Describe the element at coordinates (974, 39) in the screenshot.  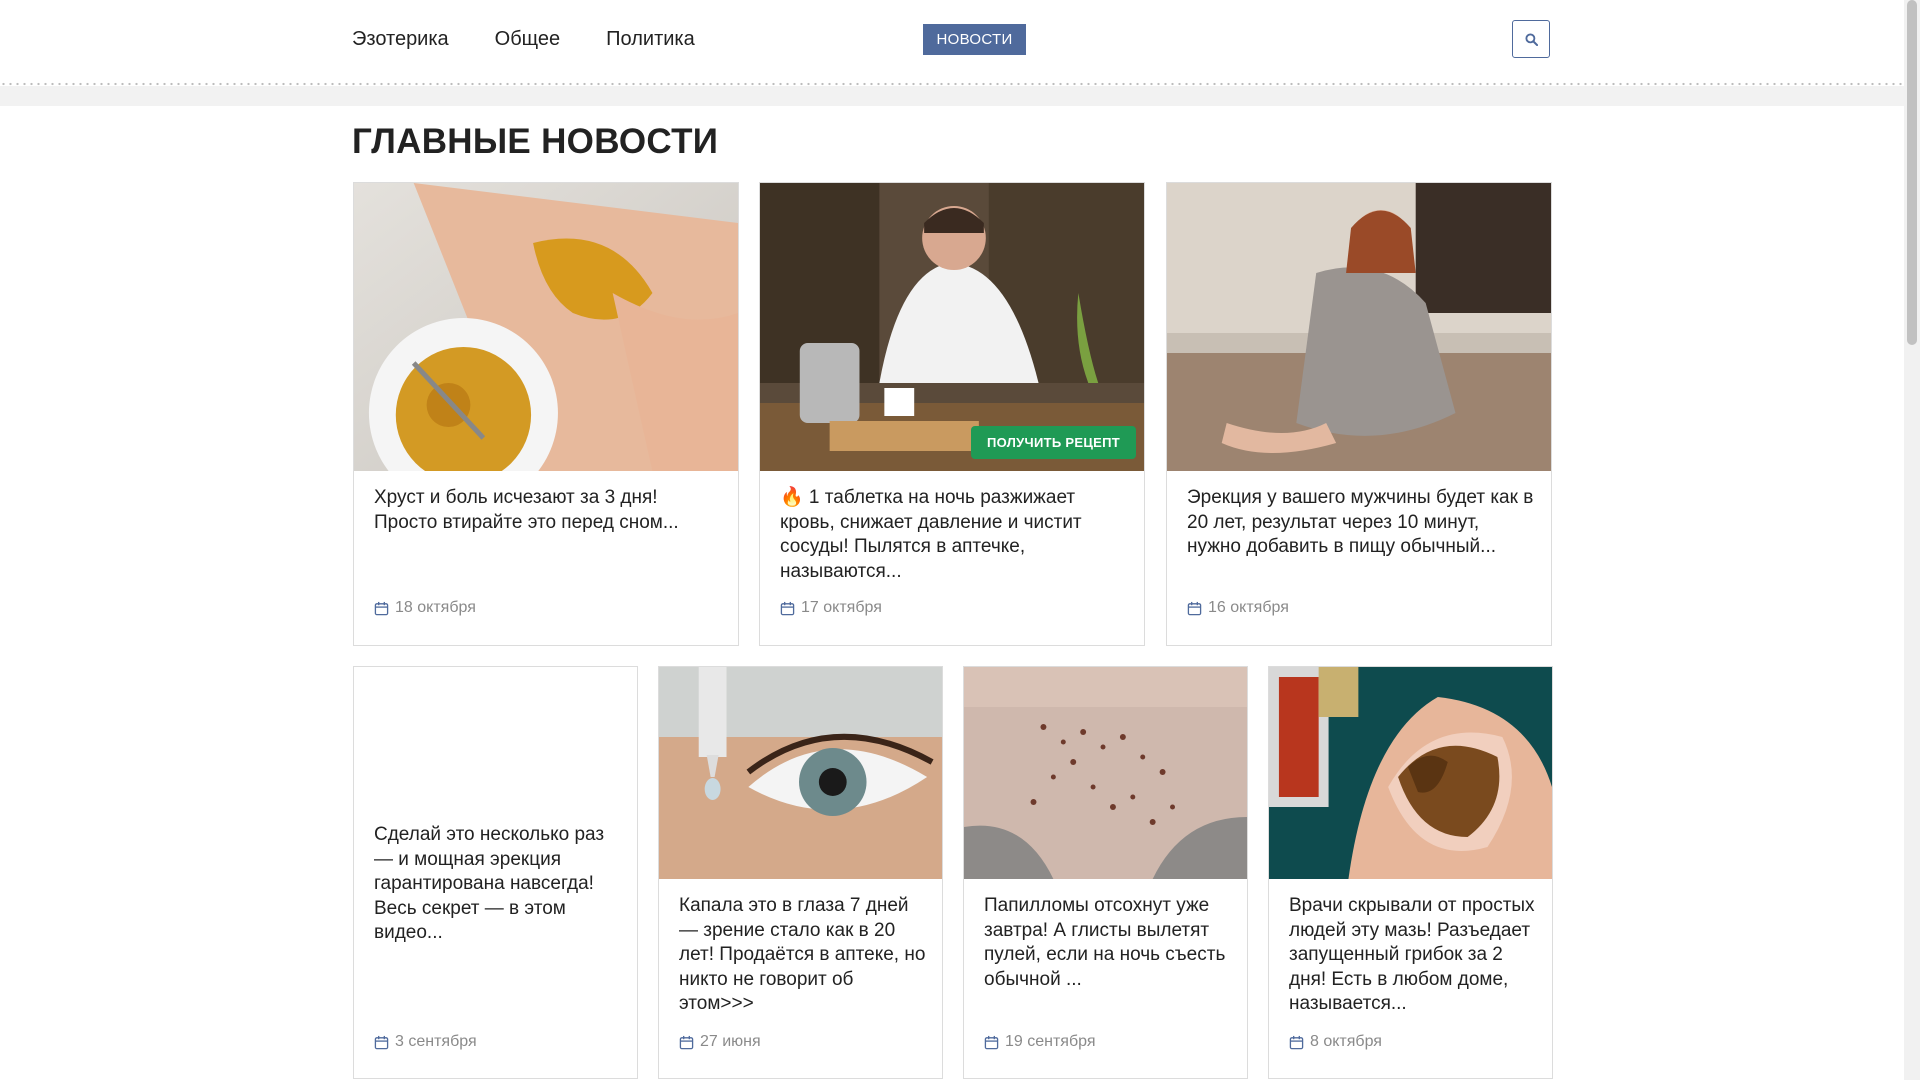
I see `news-button: НОВОСТИ` at that location.